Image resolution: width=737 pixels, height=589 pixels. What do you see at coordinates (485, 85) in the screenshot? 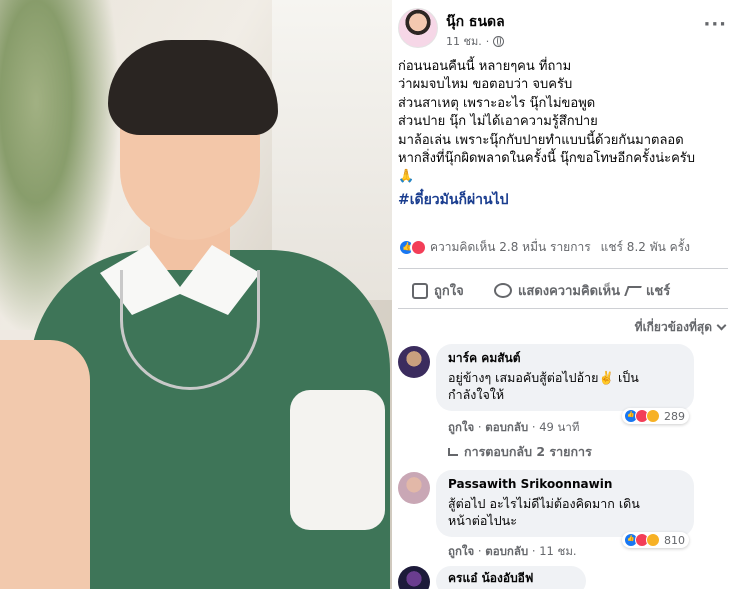
I see `post-line: ว่าผมจบไหม ขอตอบว่า จบครับ` at bounding box center [485, 85].